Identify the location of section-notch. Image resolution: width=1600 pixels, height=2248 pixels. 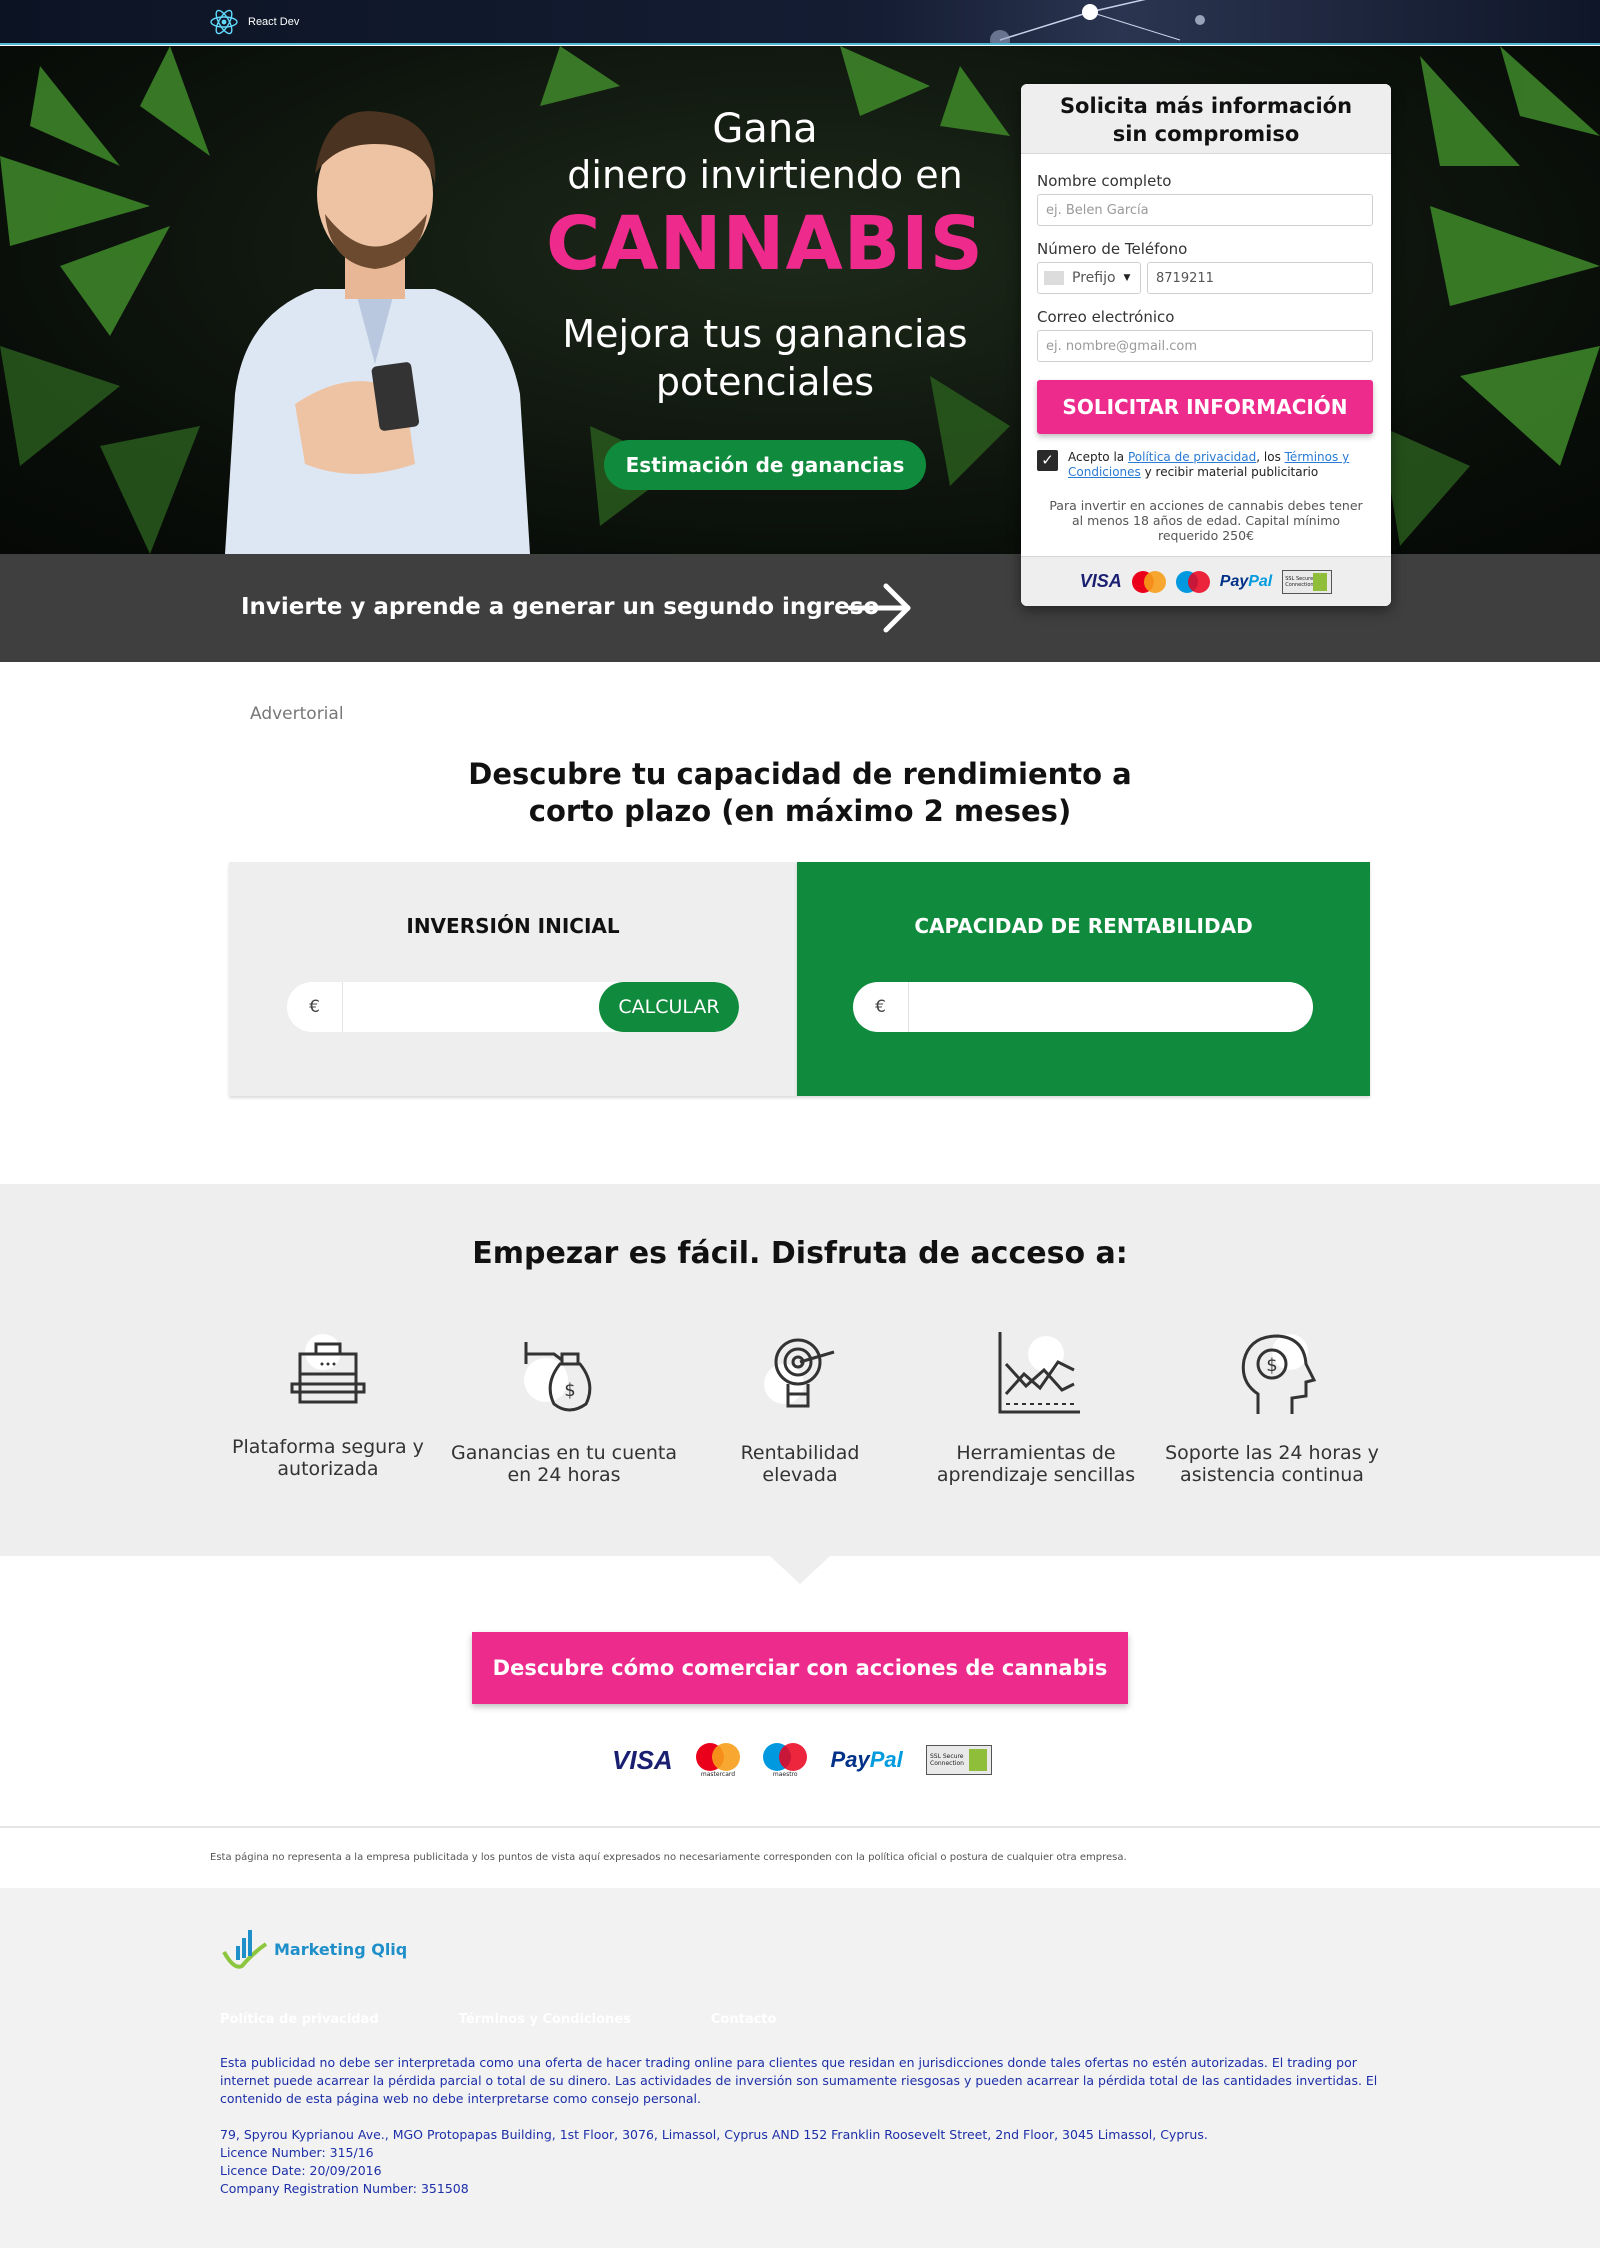
(800, 1570).